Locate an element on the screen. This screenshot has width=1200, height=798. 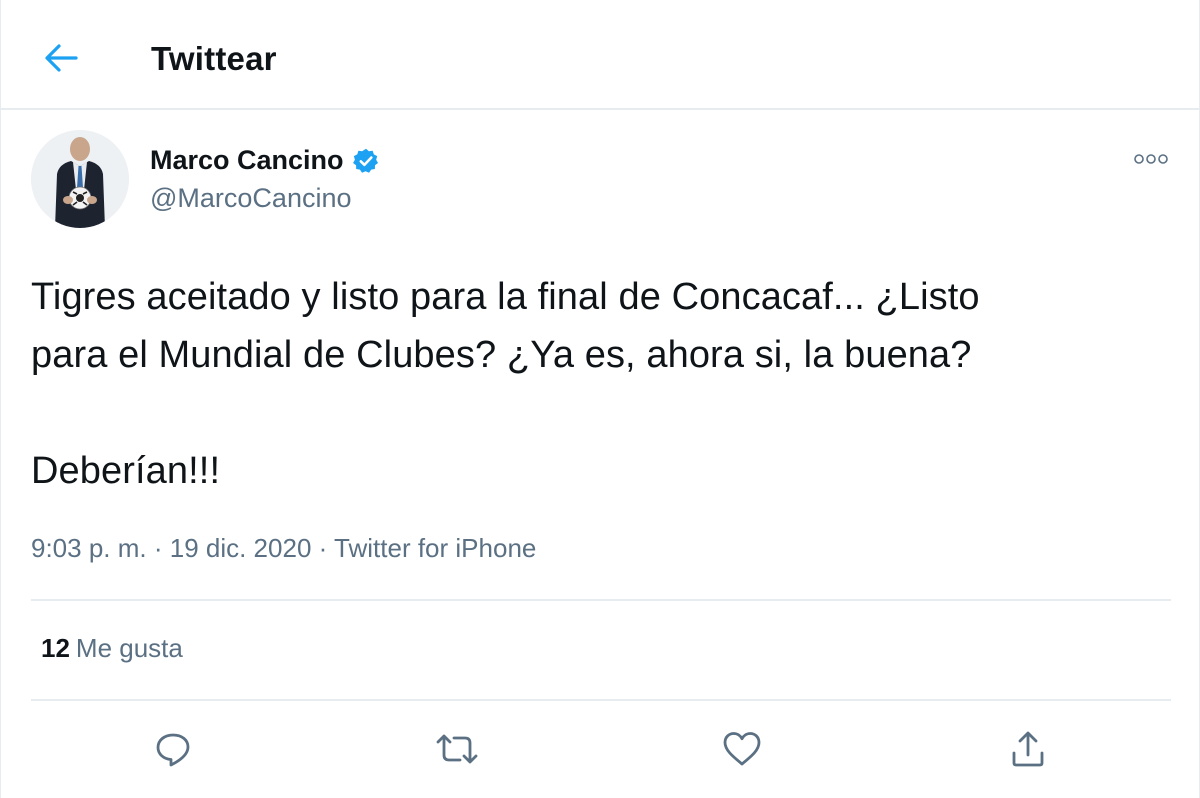
arrow-left-icon is located at coordinates (61, 58).